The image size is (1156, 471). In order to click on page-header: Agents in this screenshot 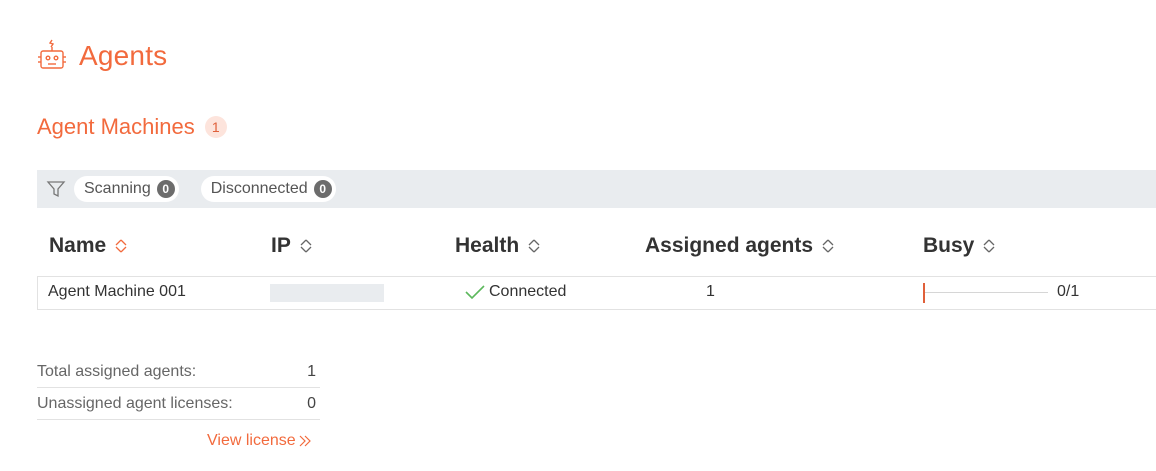, I will do `click(102, 56)`.